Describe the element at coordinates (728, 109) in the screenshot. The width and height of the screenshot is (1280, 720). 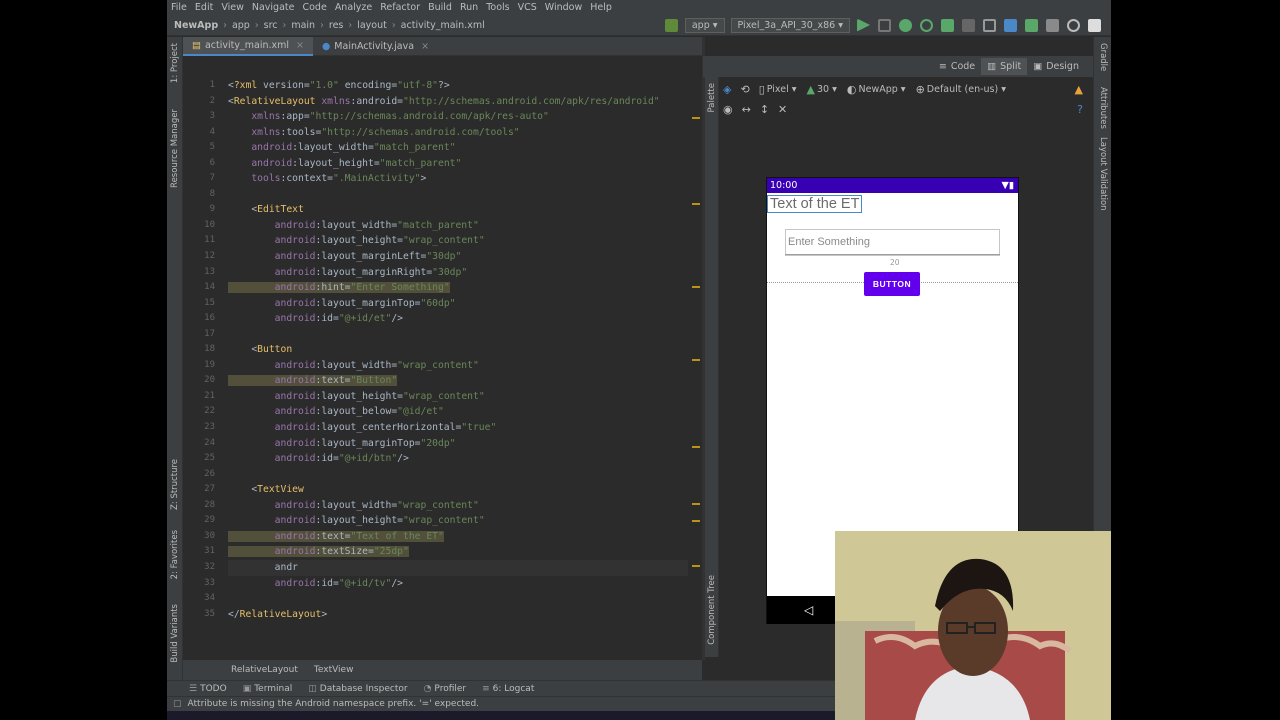
I see `eye-icon: ◉` at that location.